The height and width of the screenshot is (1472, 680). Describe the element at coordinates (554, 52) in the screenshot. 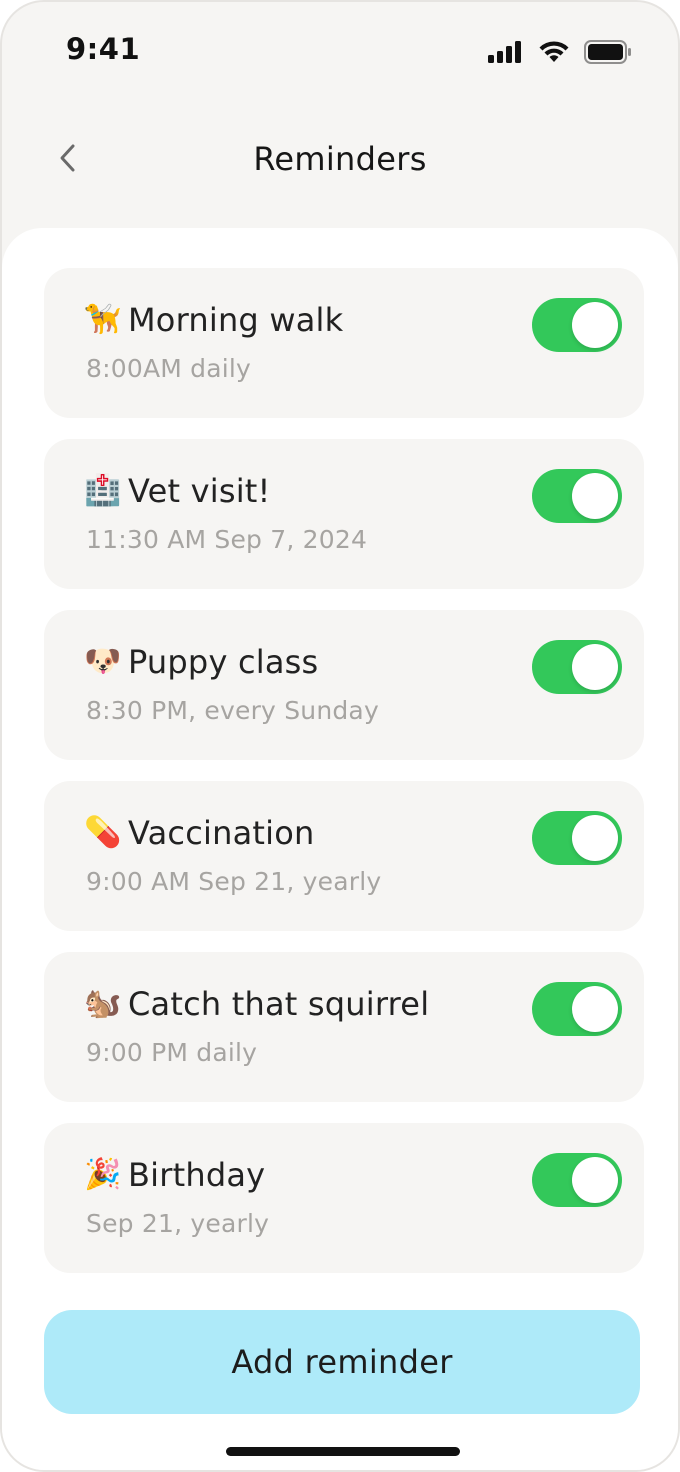

I see `wifi-icon` at that location.